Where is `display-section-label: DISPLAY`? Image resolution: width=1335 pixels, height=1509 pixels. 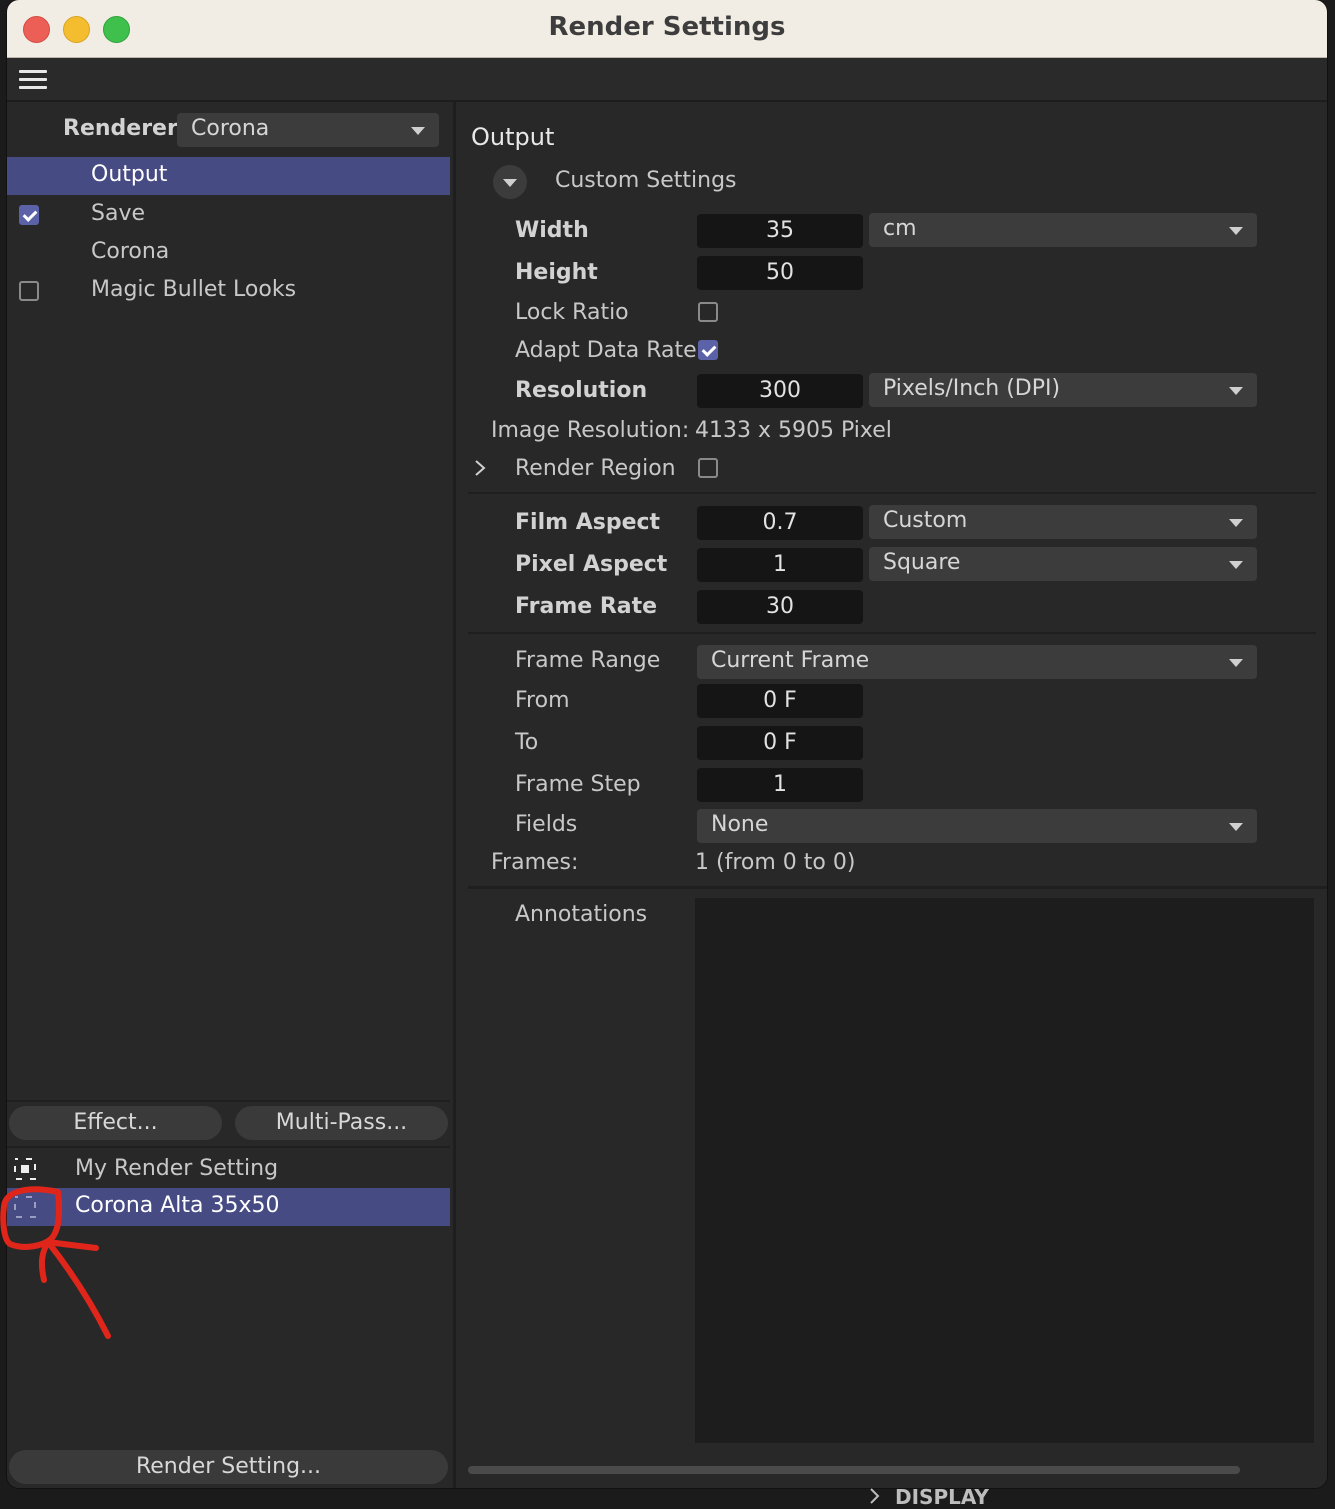
display-section-label: DISPLAY is located at coordinates (942, 1497).